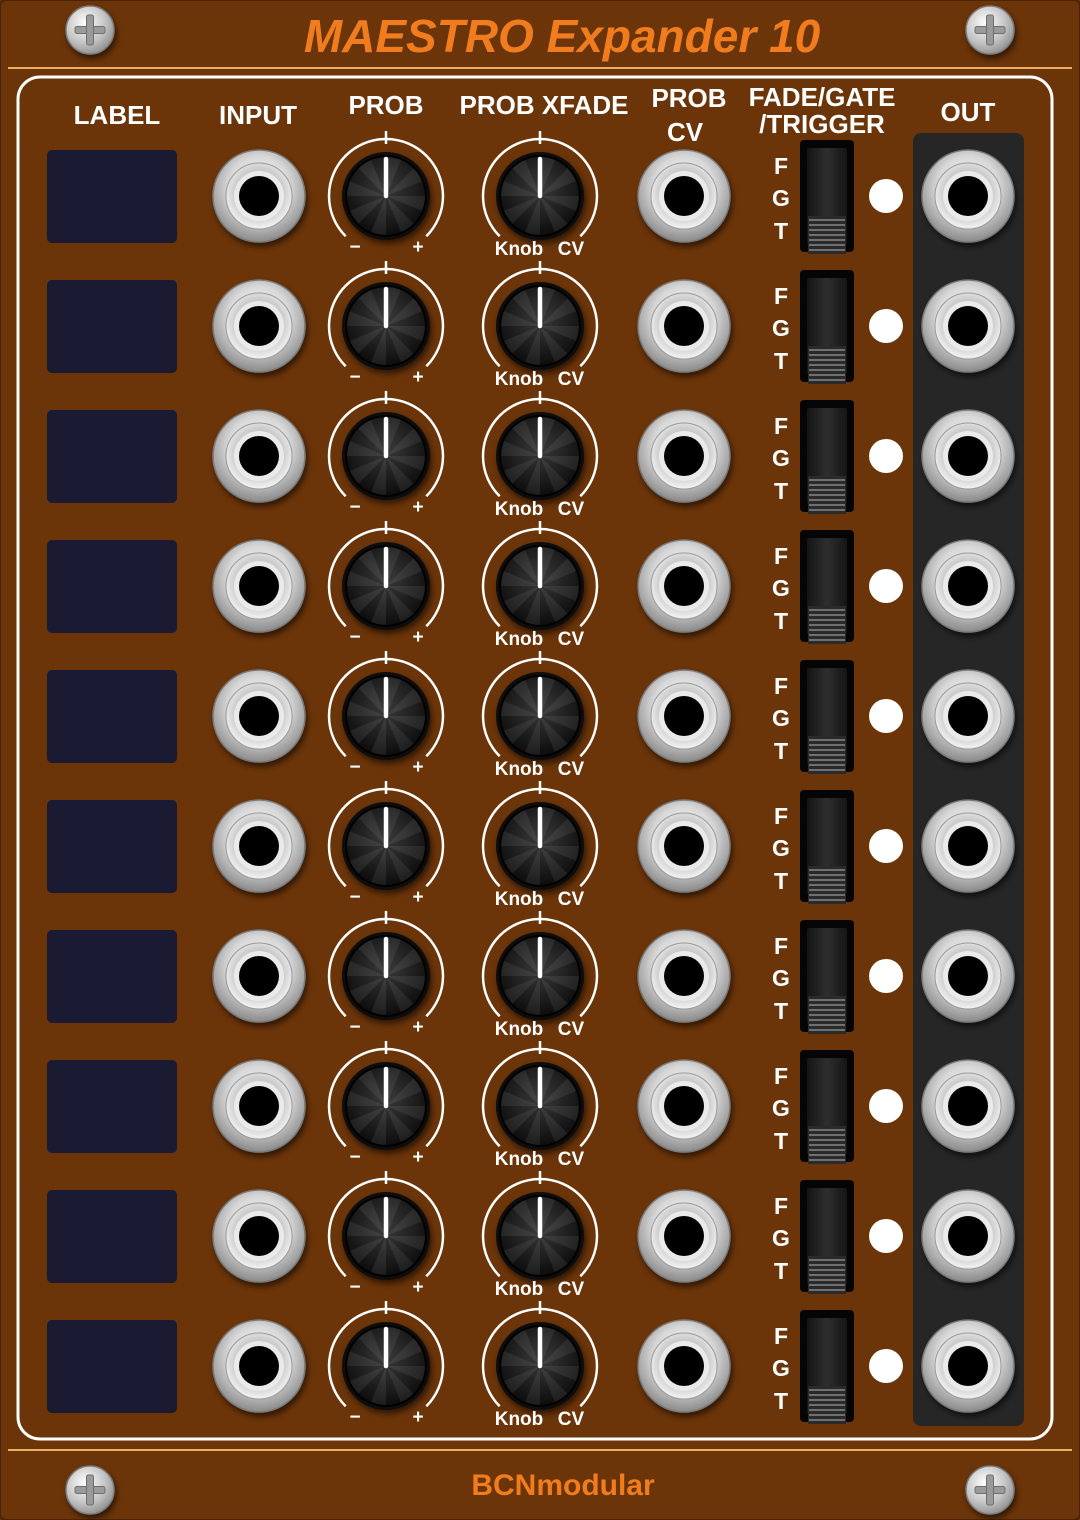  Describe the element at coordinates (781, 751) in the screenshot. I see `switch-label-trigger: T` at that location.